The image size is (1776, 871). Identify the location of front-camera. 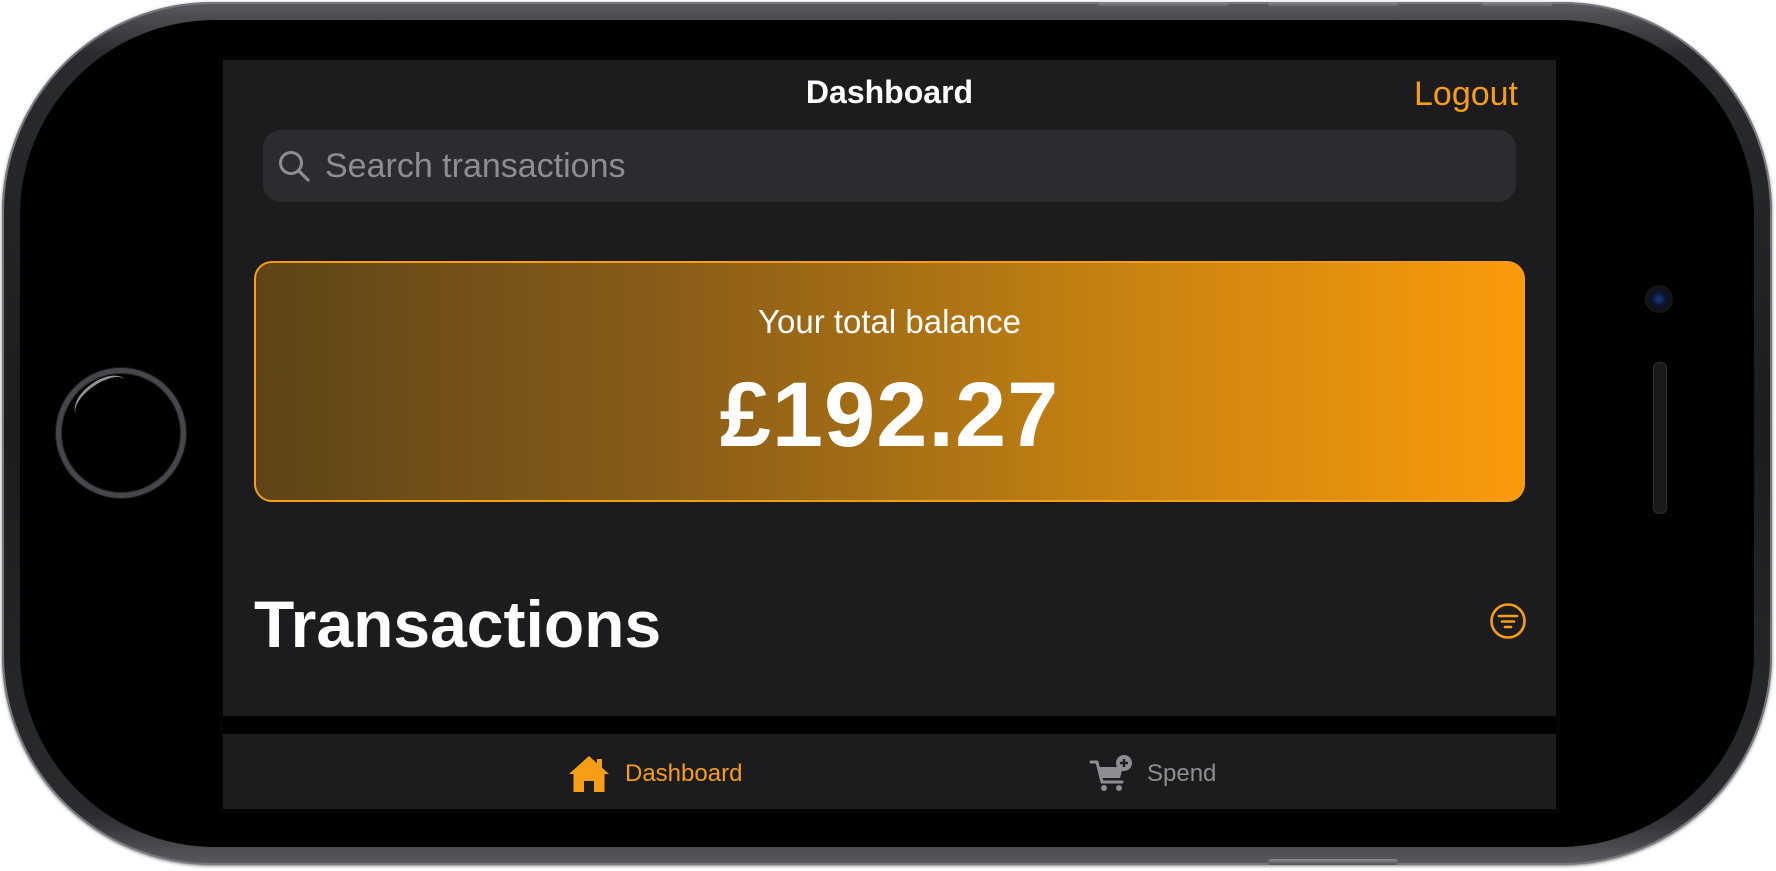
(1659, 299).